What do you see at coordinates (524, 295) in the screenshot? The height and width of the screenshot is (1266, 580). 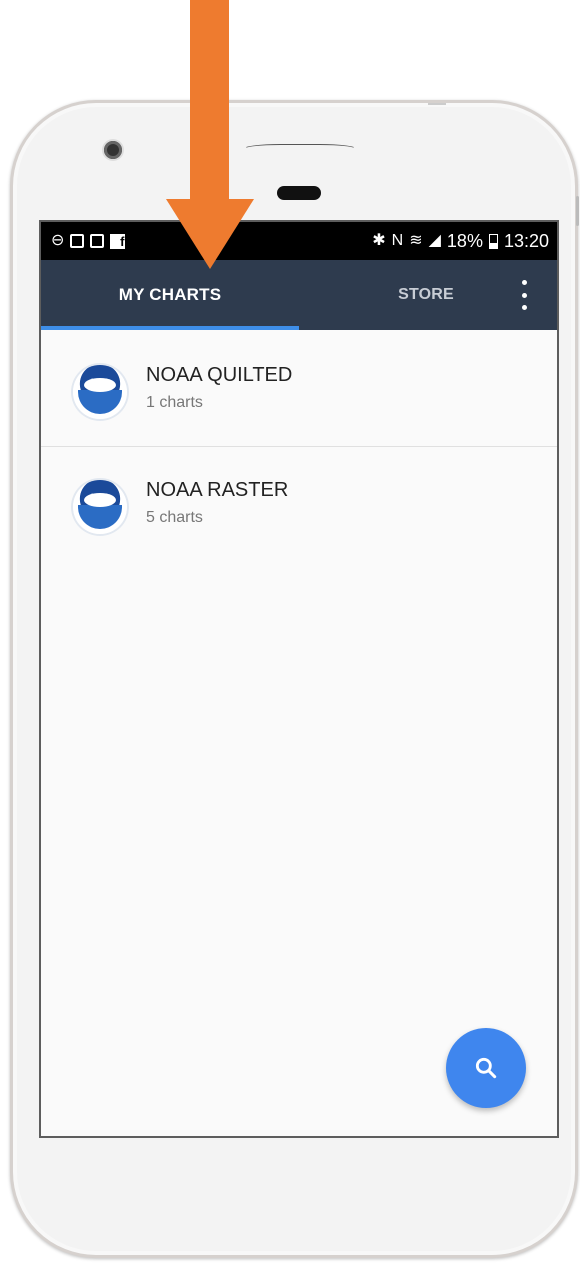 I see `more-vert-icon` at bounding box center [524, 295].